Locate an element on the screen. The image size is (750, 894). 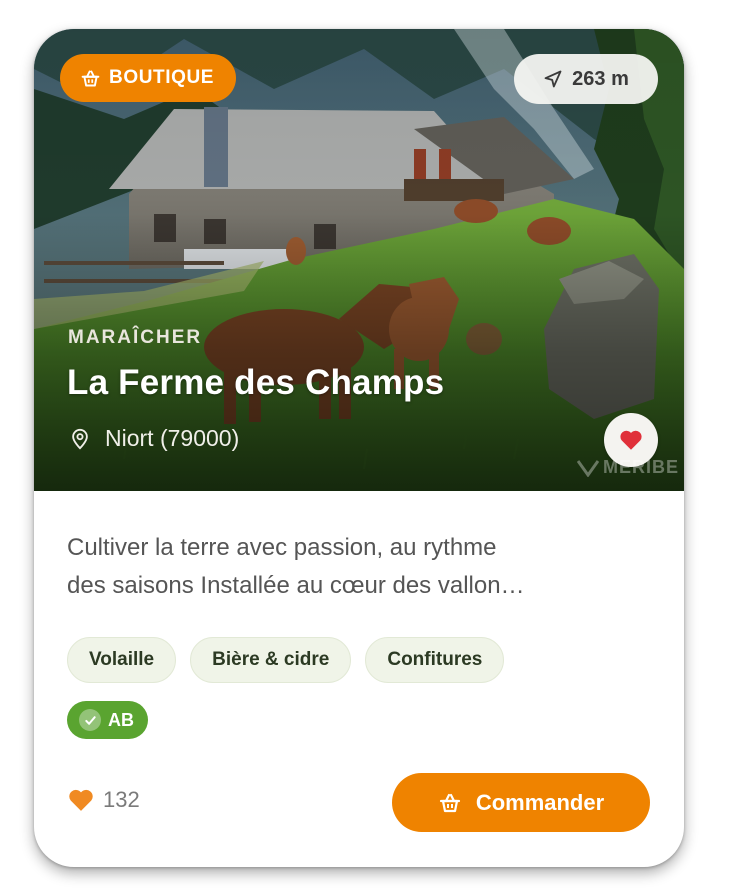
producer-location: Niort (79000) is located at coordinates (154, 438).